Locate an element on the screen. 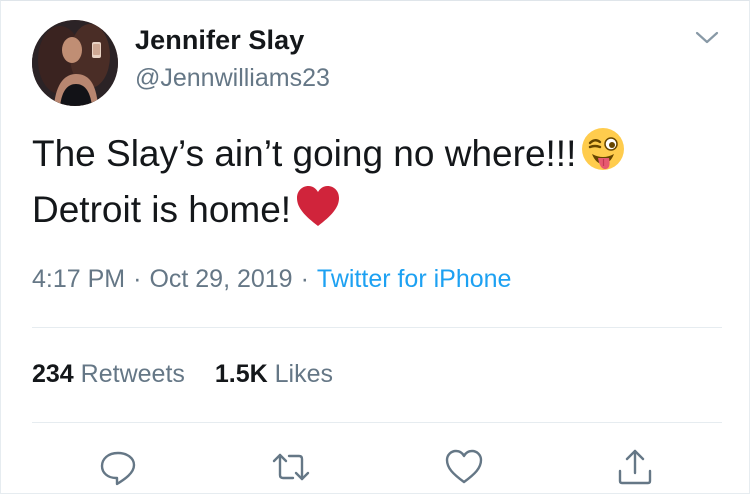 The height and width of the screenshot is (494, 750). share-icon is located at coordinates (635, 467).